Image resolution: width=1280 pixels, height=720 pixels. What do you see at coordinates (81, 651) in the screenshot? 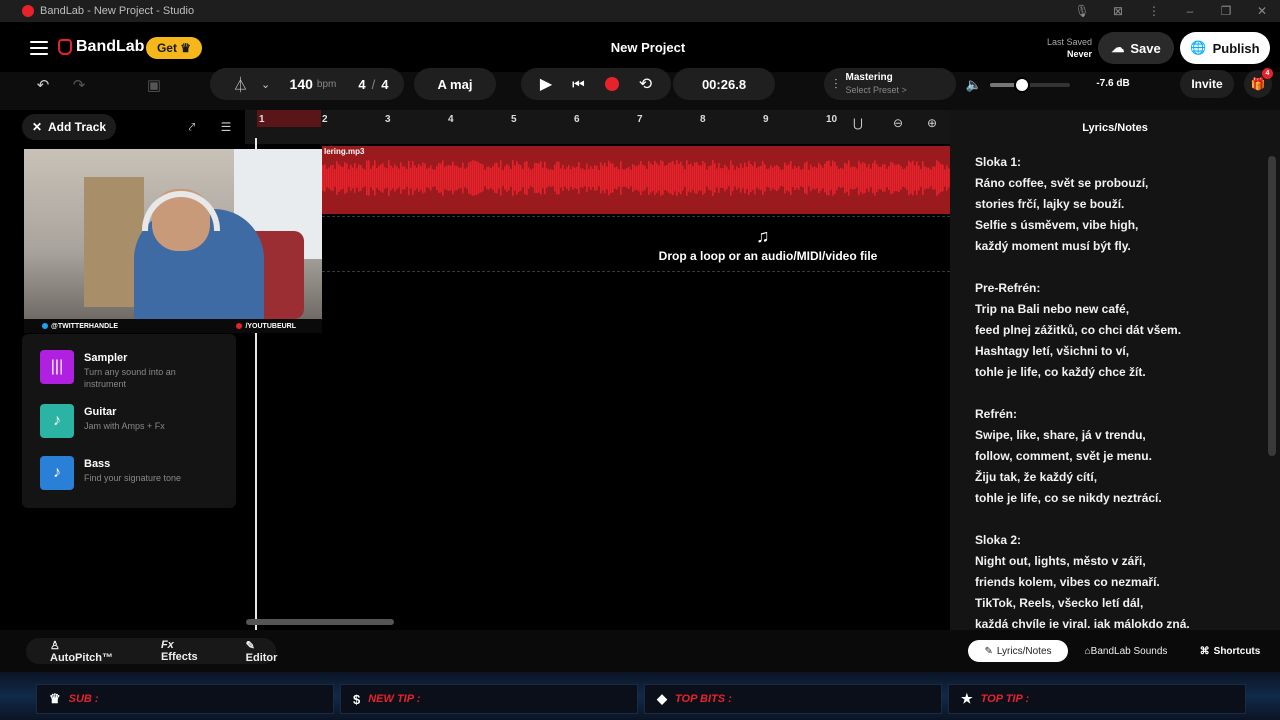
I see `autopitch-tab: ♙ AutoPitch™` at bounding box center [81, 651].